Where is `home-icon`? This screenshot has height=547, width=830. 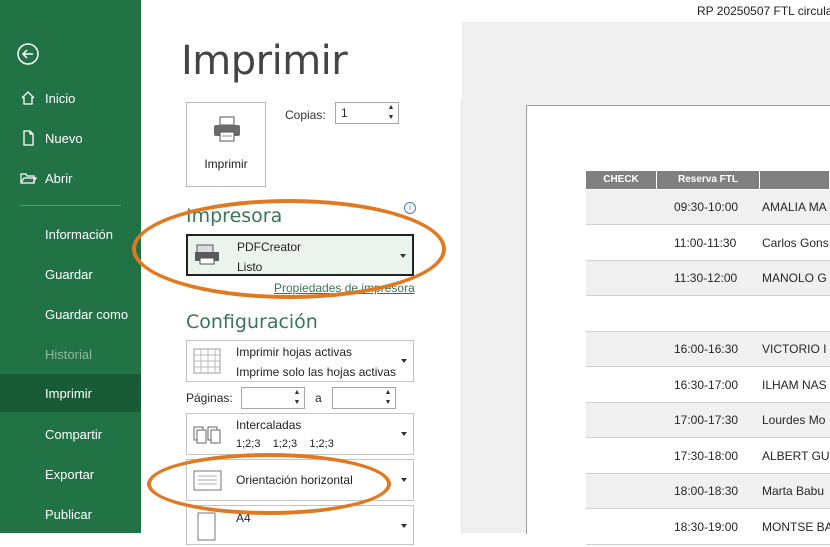
home-icon is located at coordinates (28, 98).